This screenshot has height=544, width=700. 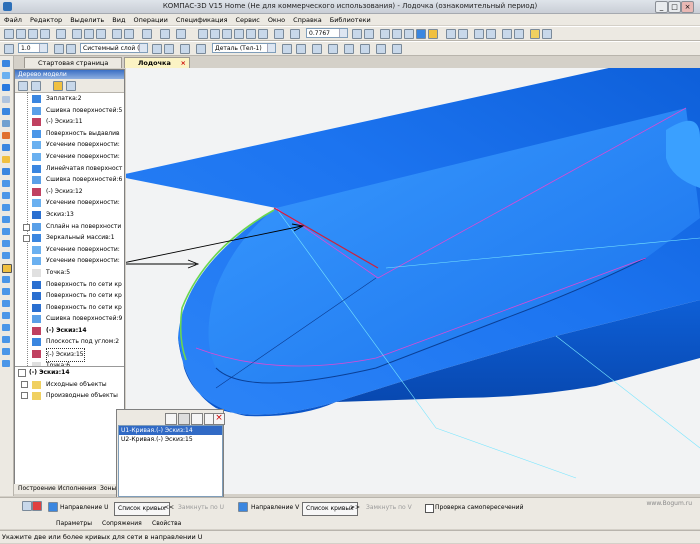 I want to click on surface-active-icon, so click(x=6, y=87).